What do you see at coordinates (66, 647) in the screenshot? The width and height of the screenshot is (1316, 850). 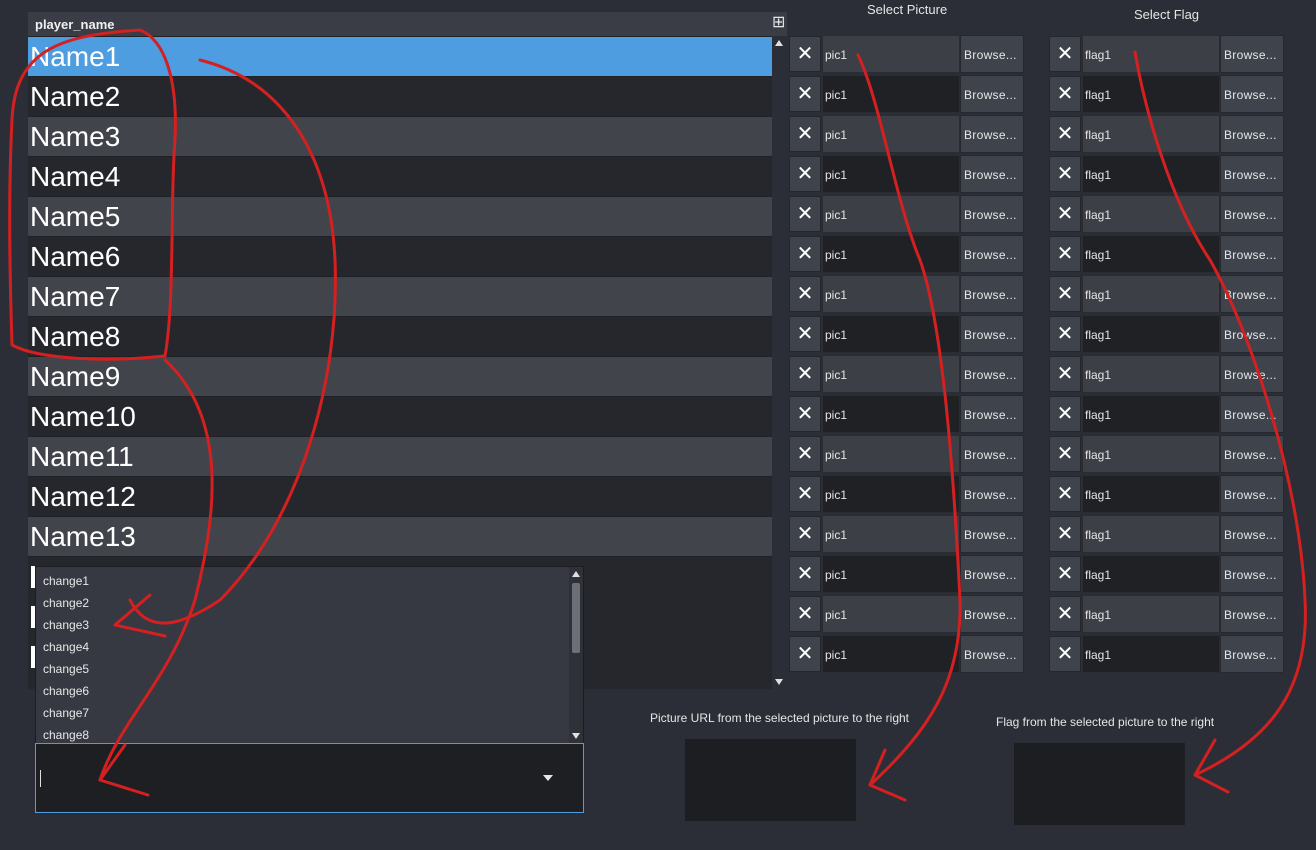 I see `dropdown-option: change4` at bounding box center [66, 647].